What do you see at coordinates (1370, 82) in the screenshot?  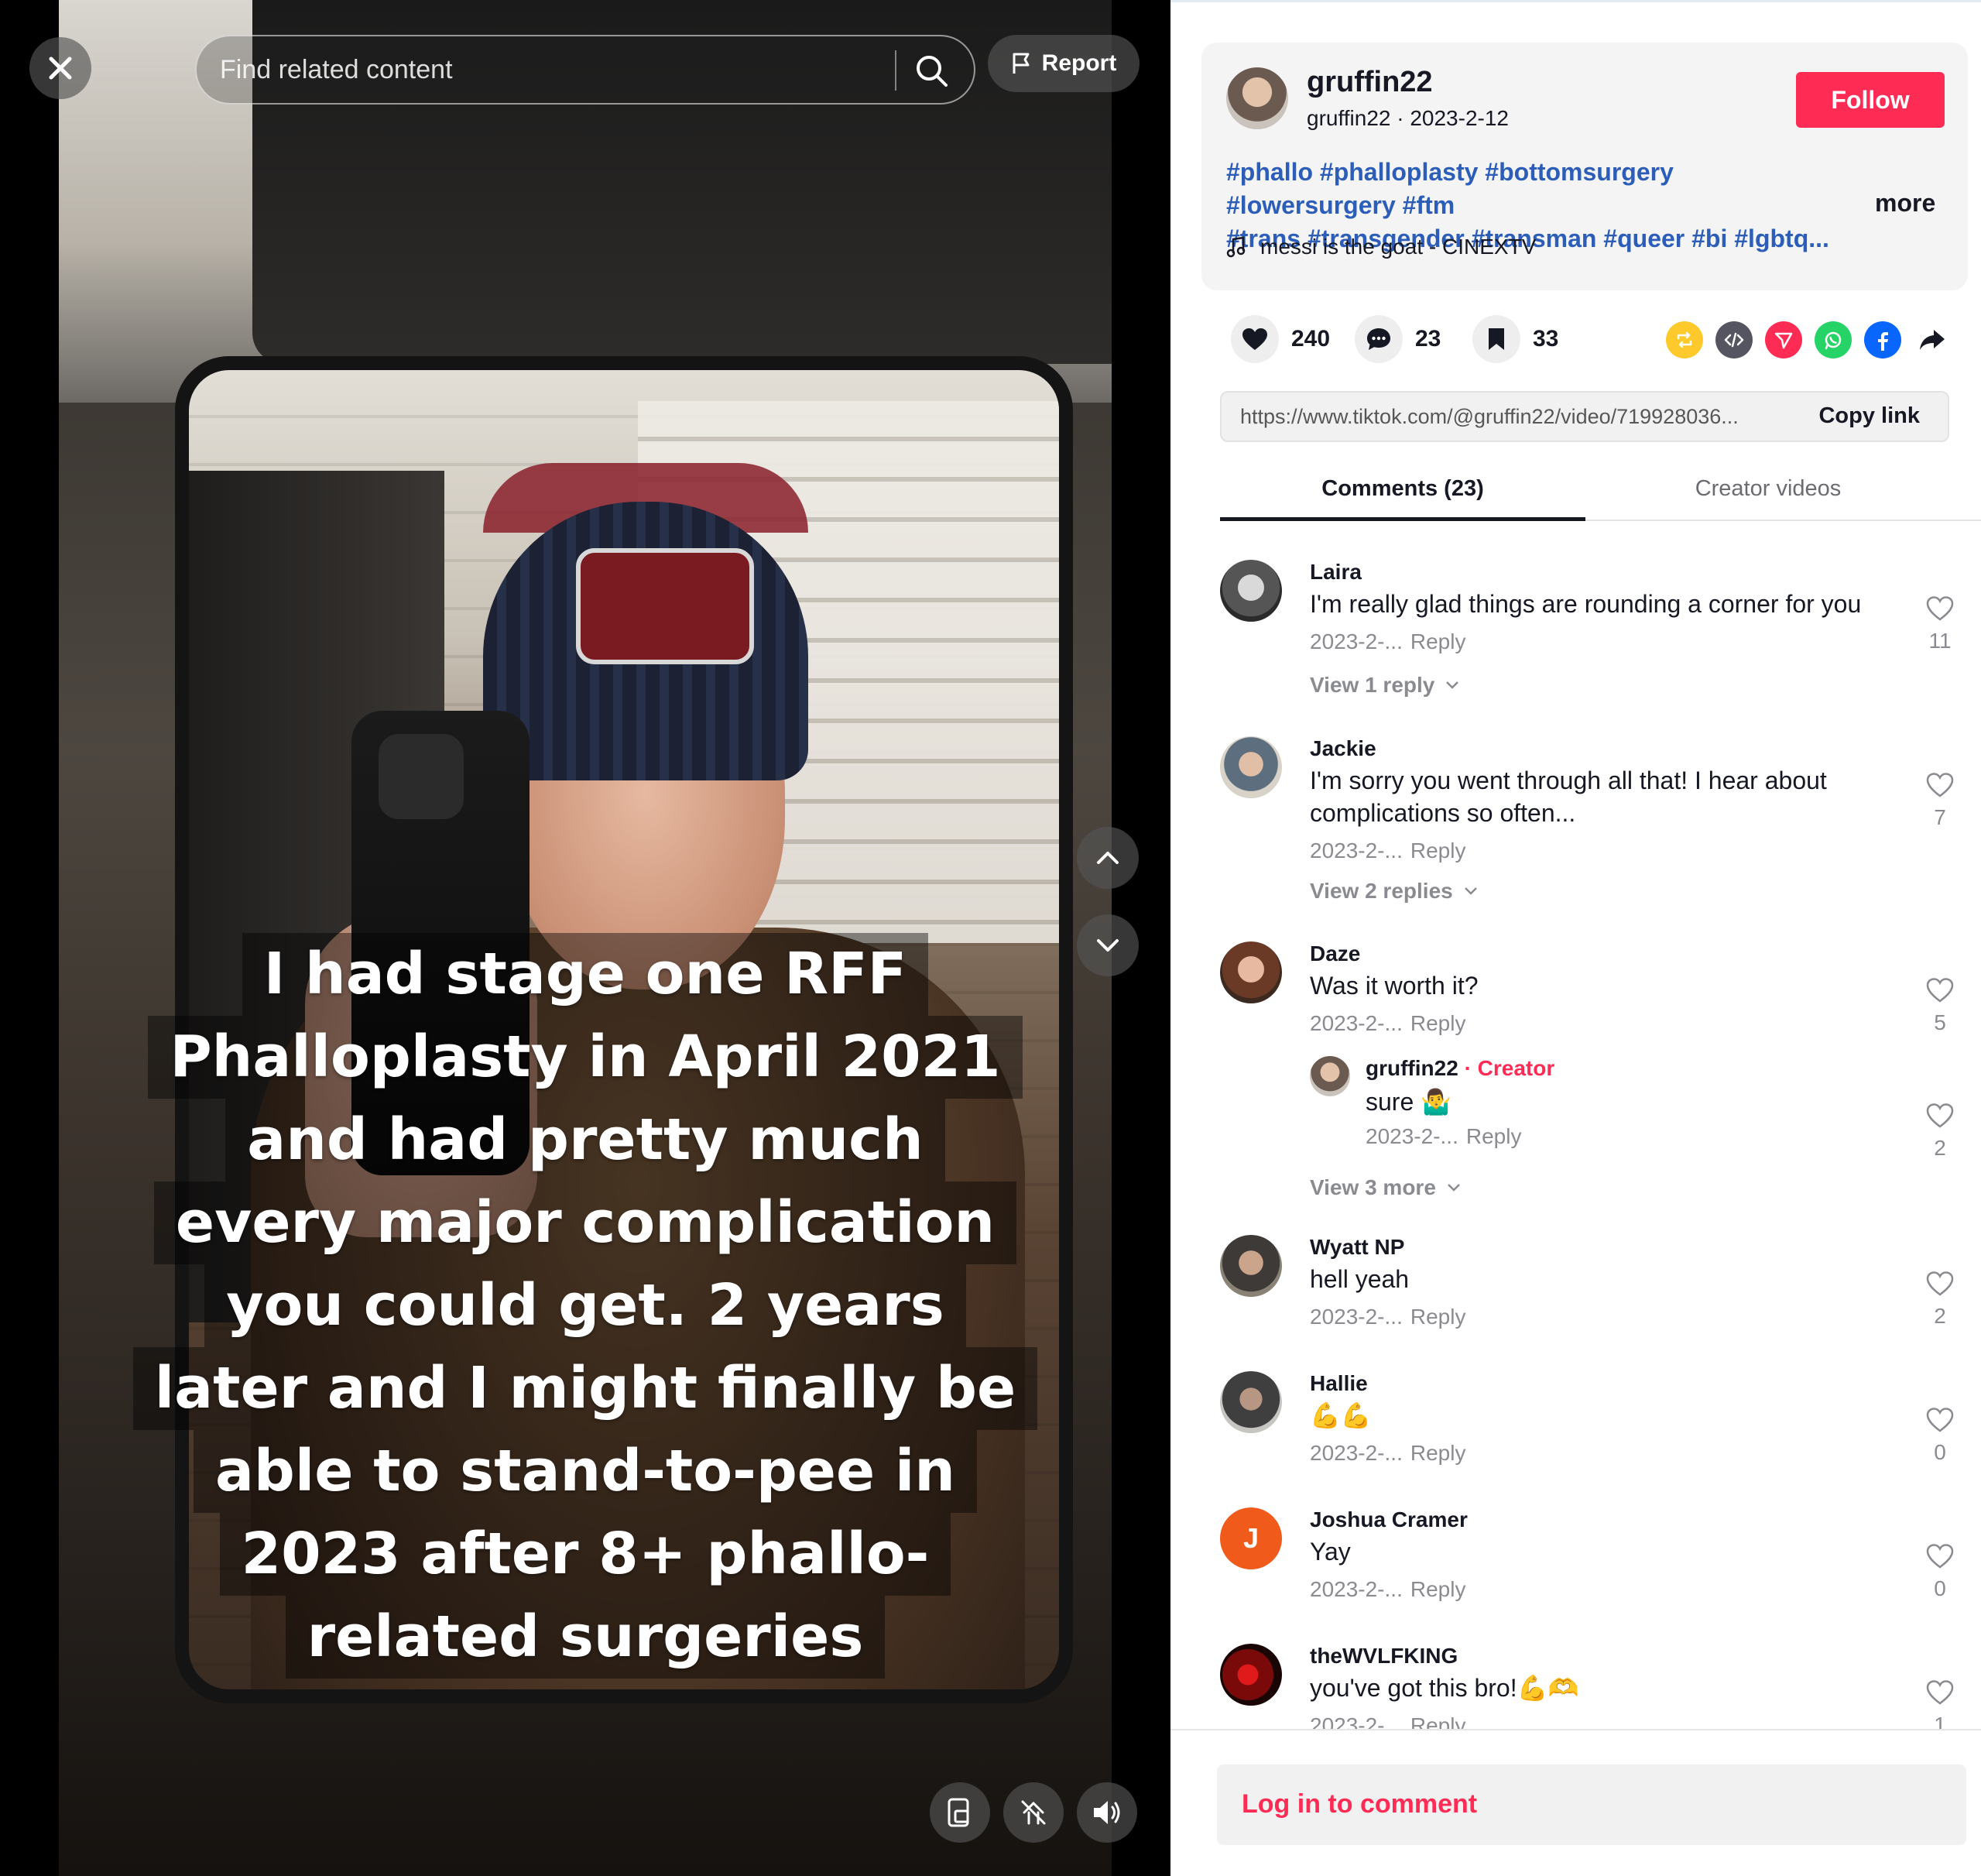 I see `author-name: gruffin22` at bounding box center [1370, 82].